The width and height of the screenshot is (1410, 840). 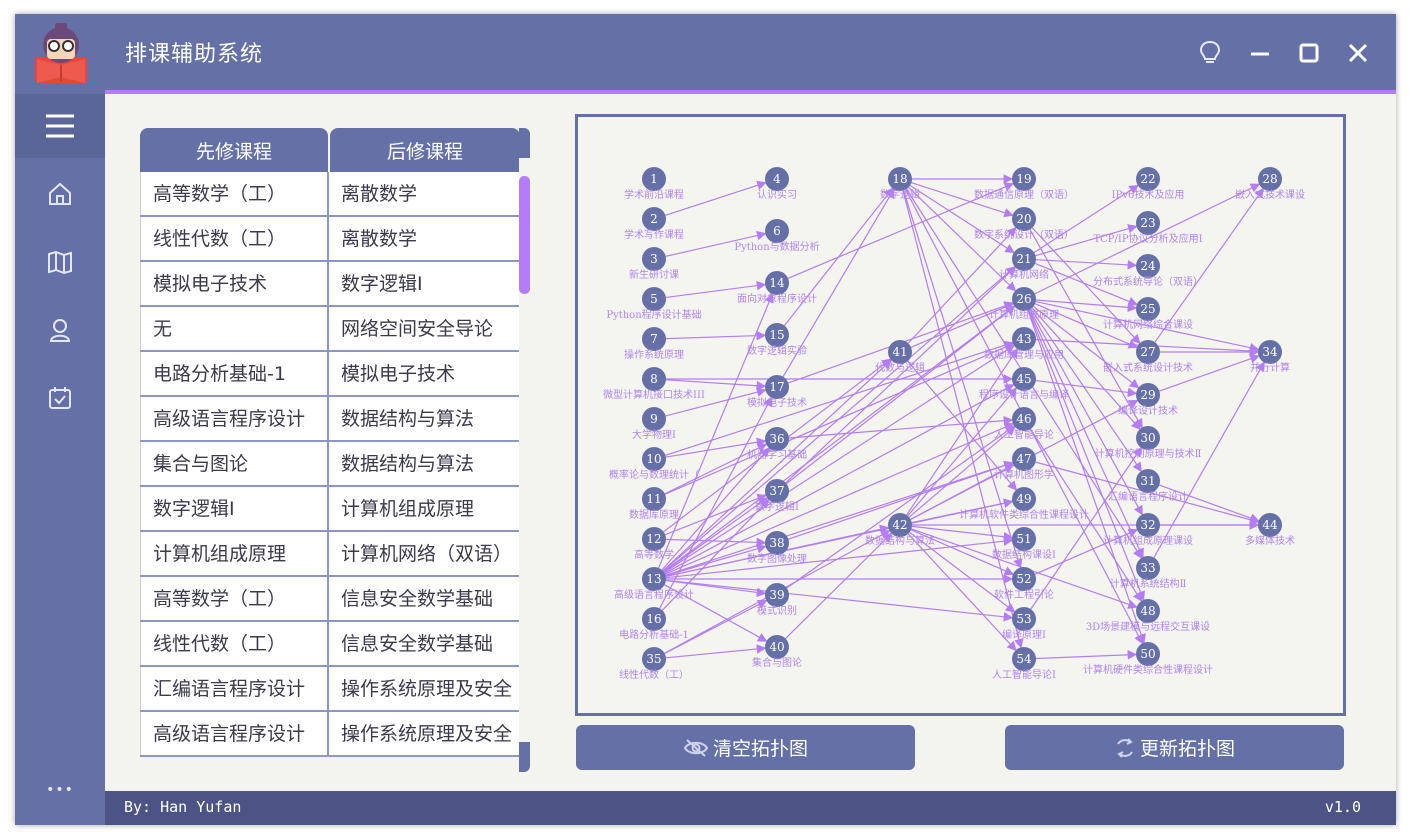 I want to click on maximize-icon, so click(x=1309, y=53).